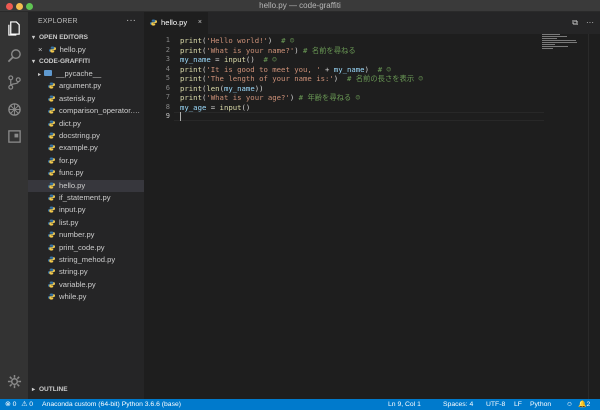 The image size is (600, 410). I want to click on file-item: func.py, so click(86, 173).